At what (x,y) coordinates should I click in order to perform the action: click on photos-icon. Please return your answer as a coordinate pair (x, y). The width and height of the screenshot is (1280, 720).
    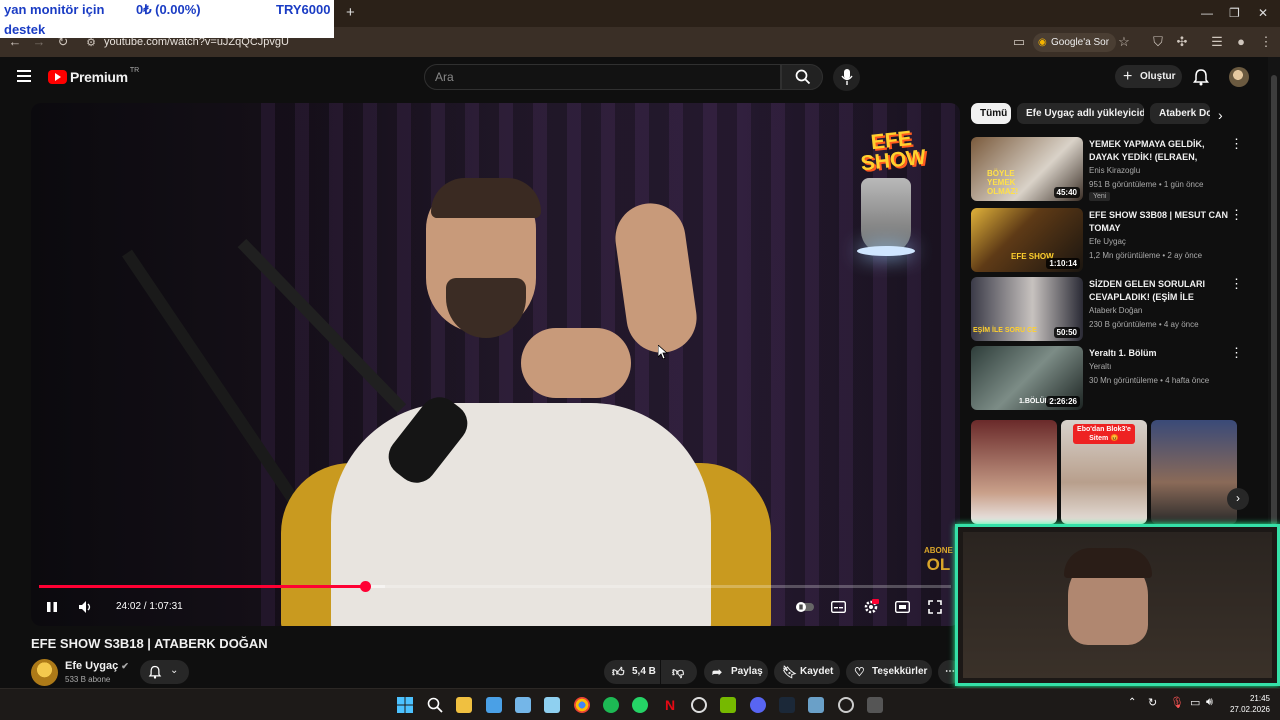
    Looking at the image, I should click on (523, 705).